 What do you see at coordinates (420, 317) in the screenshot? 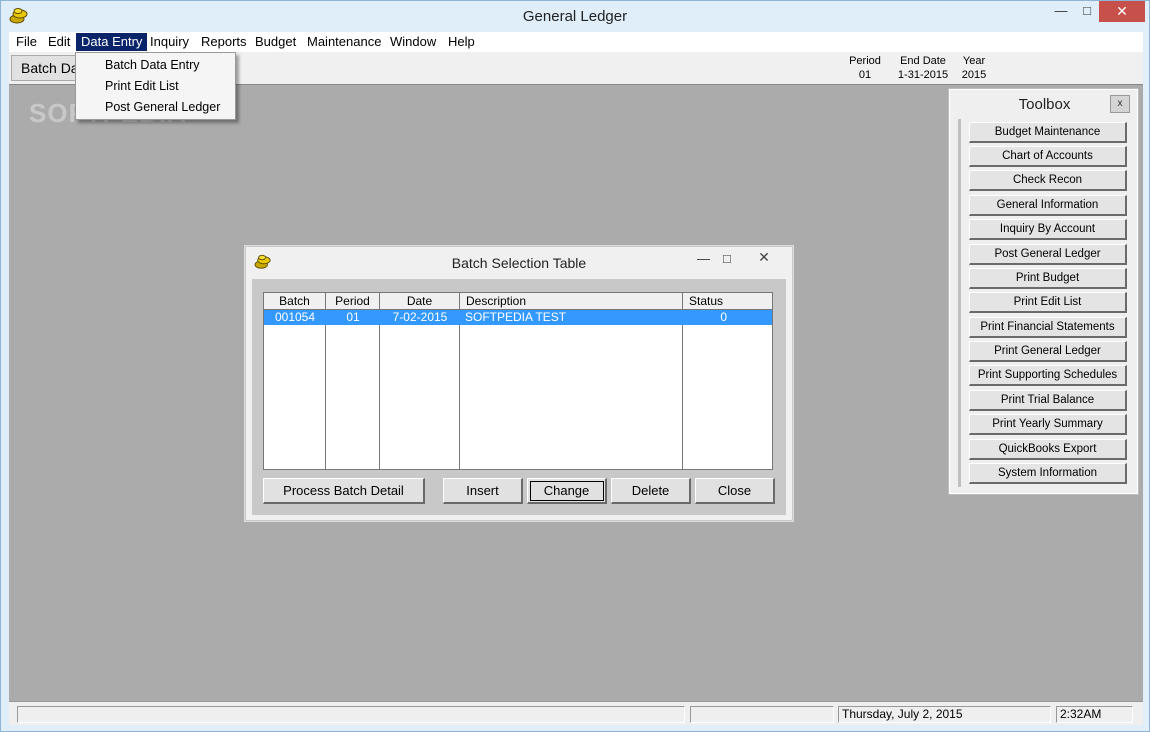
I see `cell-date: 7-02-2015` at bounding box center [420, 317].